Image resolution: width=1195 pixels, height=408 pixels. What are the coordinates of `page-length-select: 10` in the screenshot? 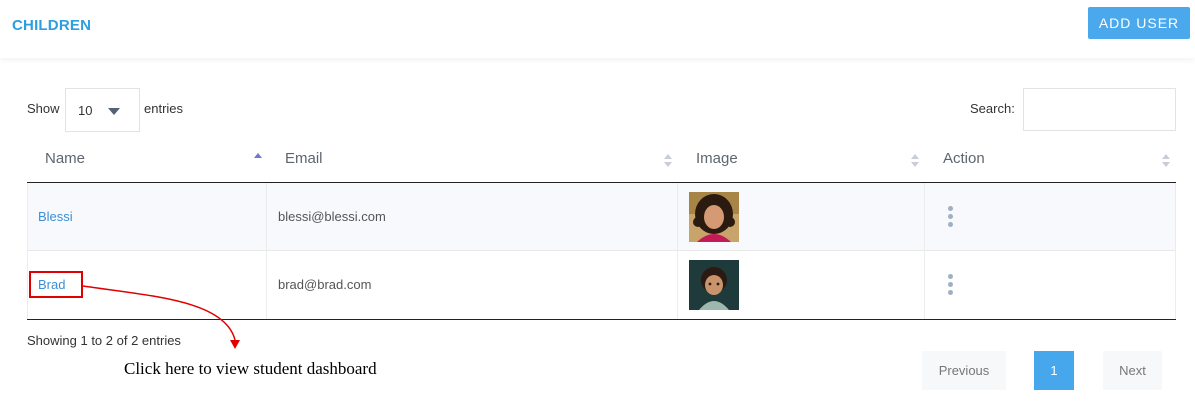 It's located at (102, 110).